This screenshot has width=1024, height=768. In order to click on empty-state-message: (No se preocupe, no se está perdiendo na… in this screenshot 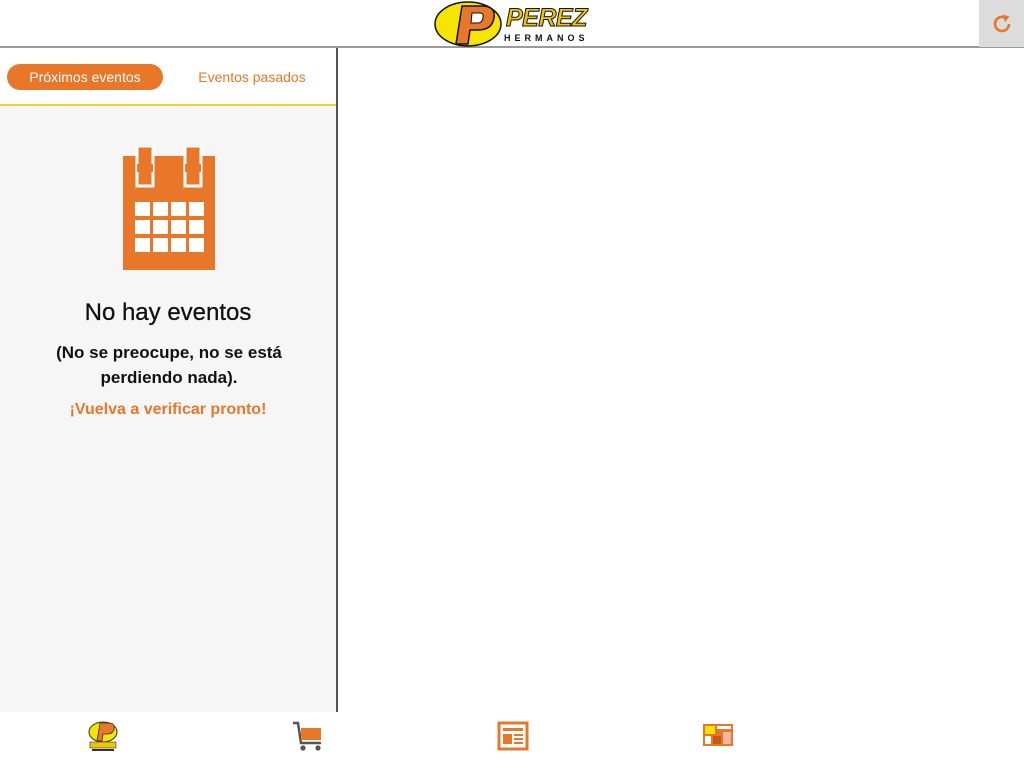, I will do `click(169, 365)`.